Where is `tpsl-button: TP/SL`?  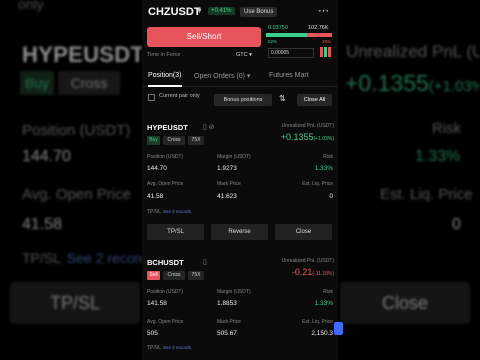
tpsl-button: TP/SL is located at coordinates (175, 232).